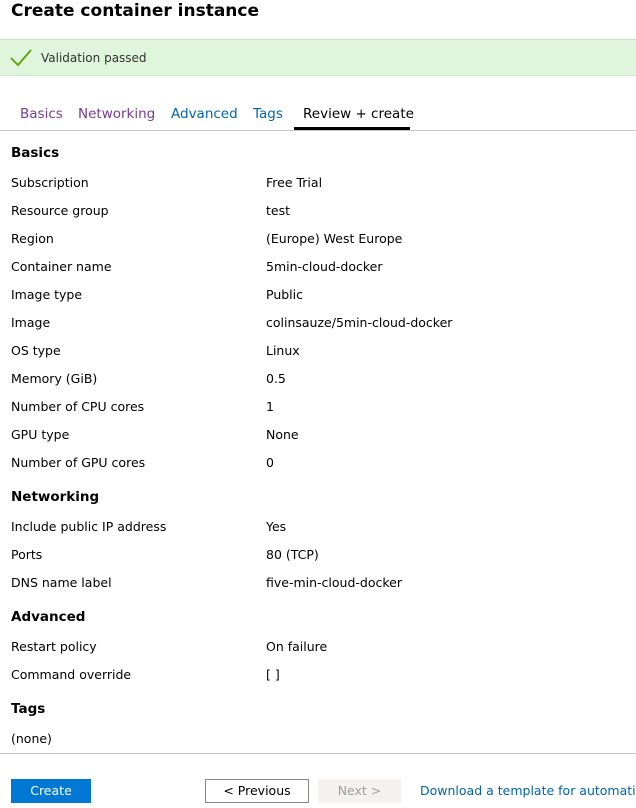 The image size is (636, 808). Describe the element at coordinates (282, 434) in the screenshot. I see `row-value: None` at that location.